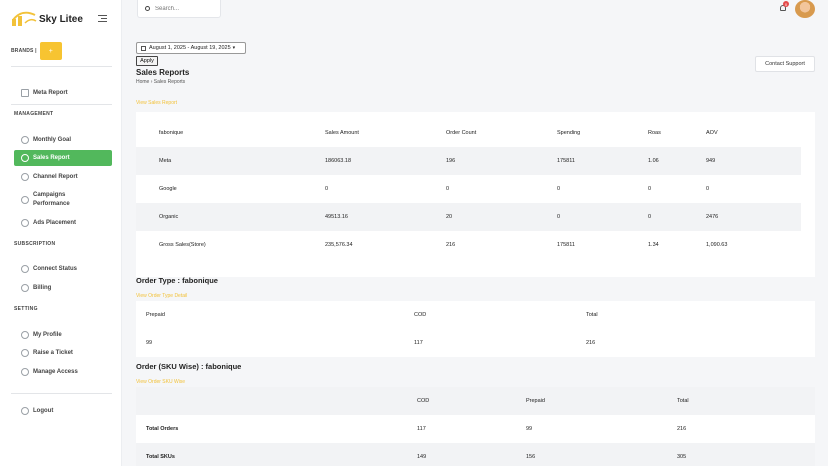 This screenshot has width=828, height=466. I want to click on table-row: Total SKUs 149 156 305, so click(475, 454).